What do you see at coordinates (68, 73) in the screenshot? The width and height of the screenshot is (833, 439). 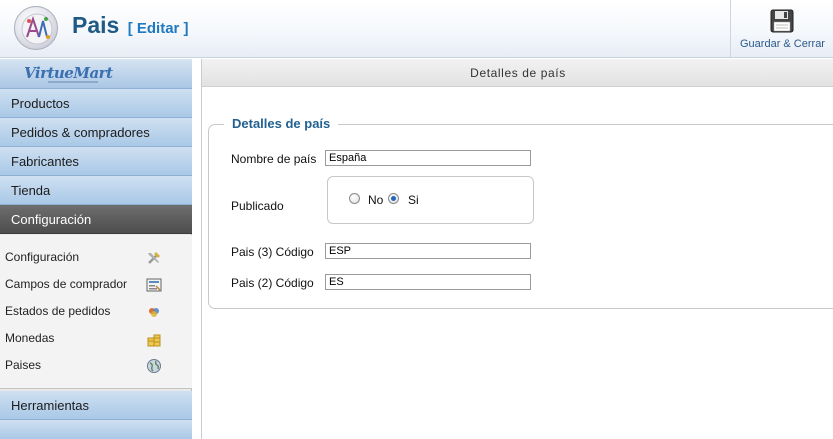 I see `virtuemart-brand-text: VirtueMart` at bounding box center [68, 73].